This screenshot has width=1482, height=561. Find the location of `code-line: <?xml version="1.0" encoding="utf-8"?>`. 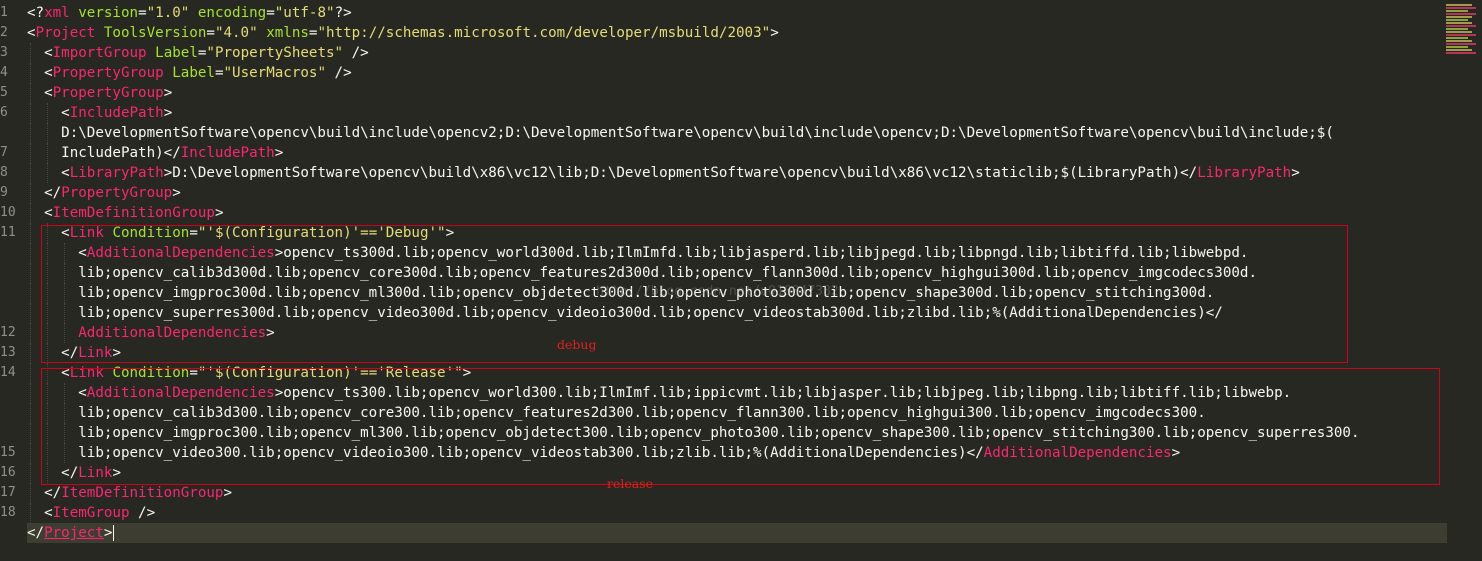

code-line: <?xml version="1.0" encoding="utf-8"?> is located at coordinates (737, 13).